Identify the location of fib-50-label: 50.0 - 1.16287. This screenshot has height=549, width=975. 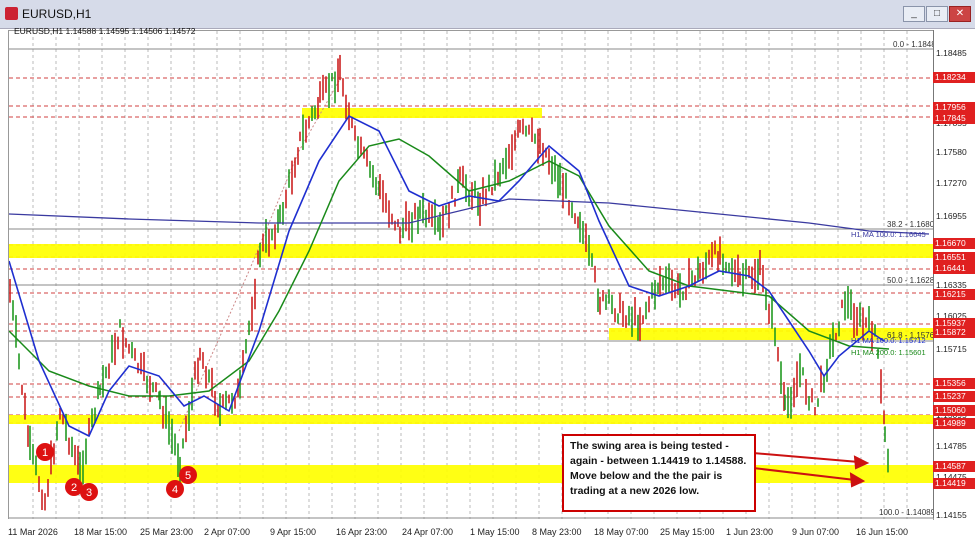
(910, 280).